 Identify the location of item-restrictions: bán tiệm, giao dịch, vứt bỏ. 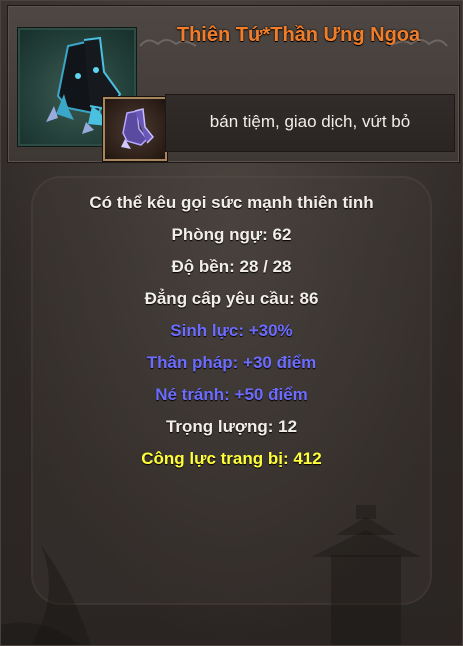
(310, 121).